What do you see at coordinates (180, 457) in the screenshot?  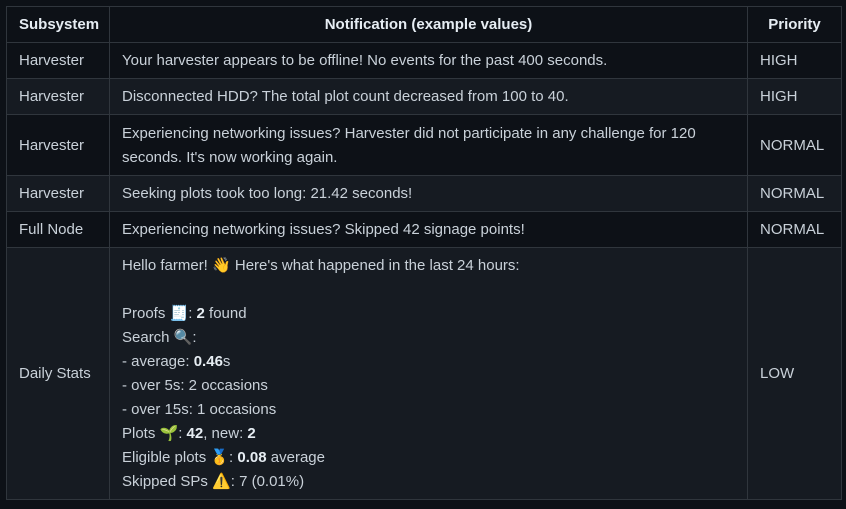 I see `eligible-label: Eligible plots 🥇:` at bounding box center [180, 457].